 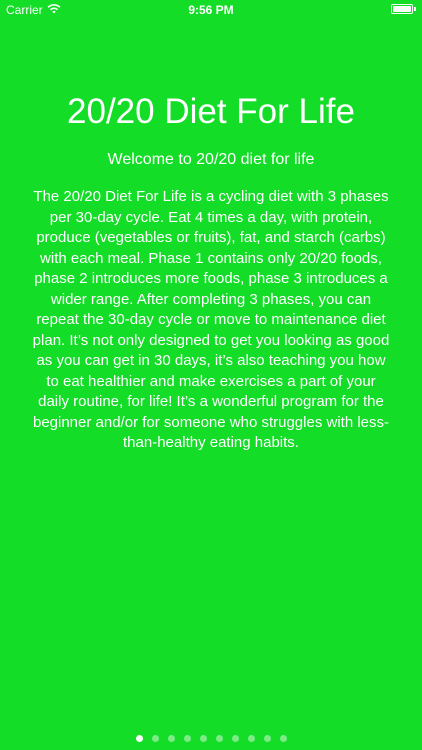 I want to click on page-subtitle: Welcome to 20/20 diet for life, so click(x=211, y=159).